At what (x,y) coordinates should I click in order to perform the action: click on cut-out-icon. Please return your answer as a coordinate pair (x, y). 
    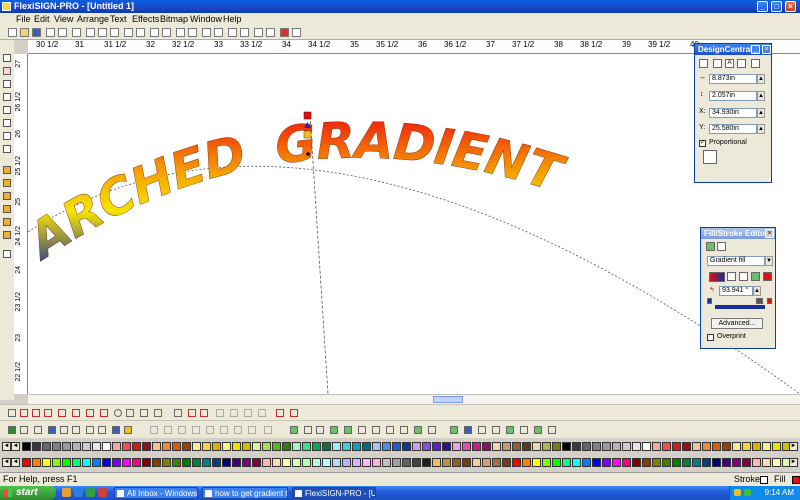
    Looking at the image, I should click on (284, 32).